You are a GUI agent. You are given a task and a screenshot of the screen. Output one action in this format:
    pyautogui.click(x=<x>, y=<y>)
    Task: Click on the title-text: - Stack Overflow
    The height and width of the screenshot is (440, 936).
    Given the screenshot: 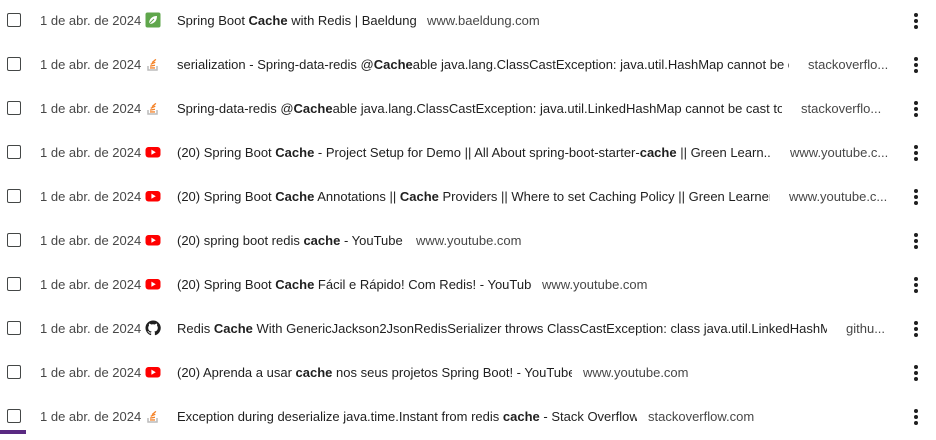 What is the action you would take?
    pyautogui.click(x=588, y=416)
    